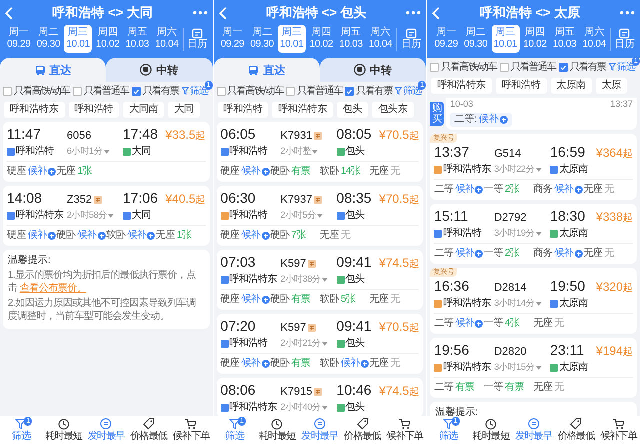  What do you see at coordinates (304, 407) in the screenshot?
I see `duration-toggle: 2小时40分` at bounding box center [304, 407].